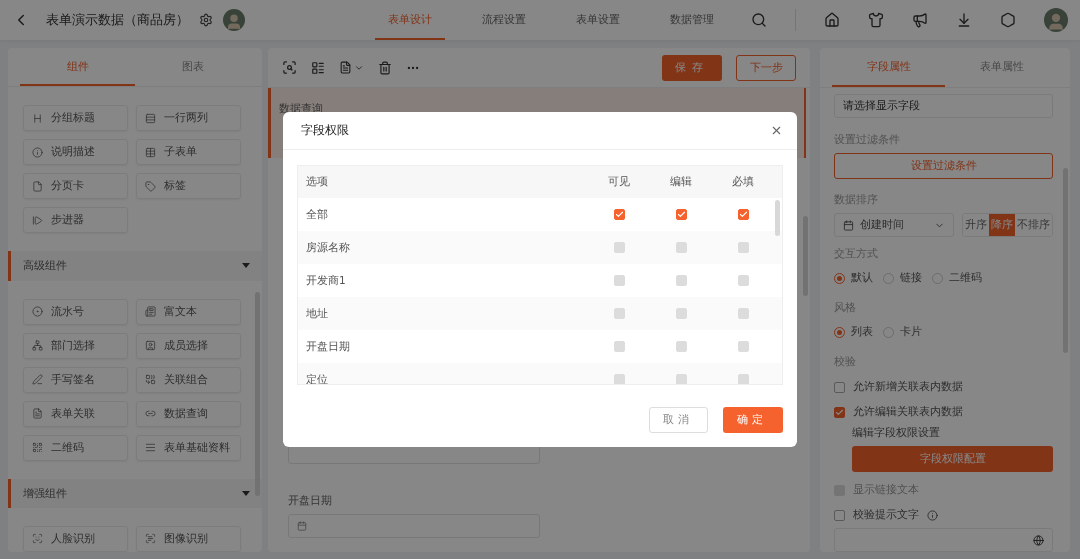  I want to click on globe-icon, so click(1038, 540).